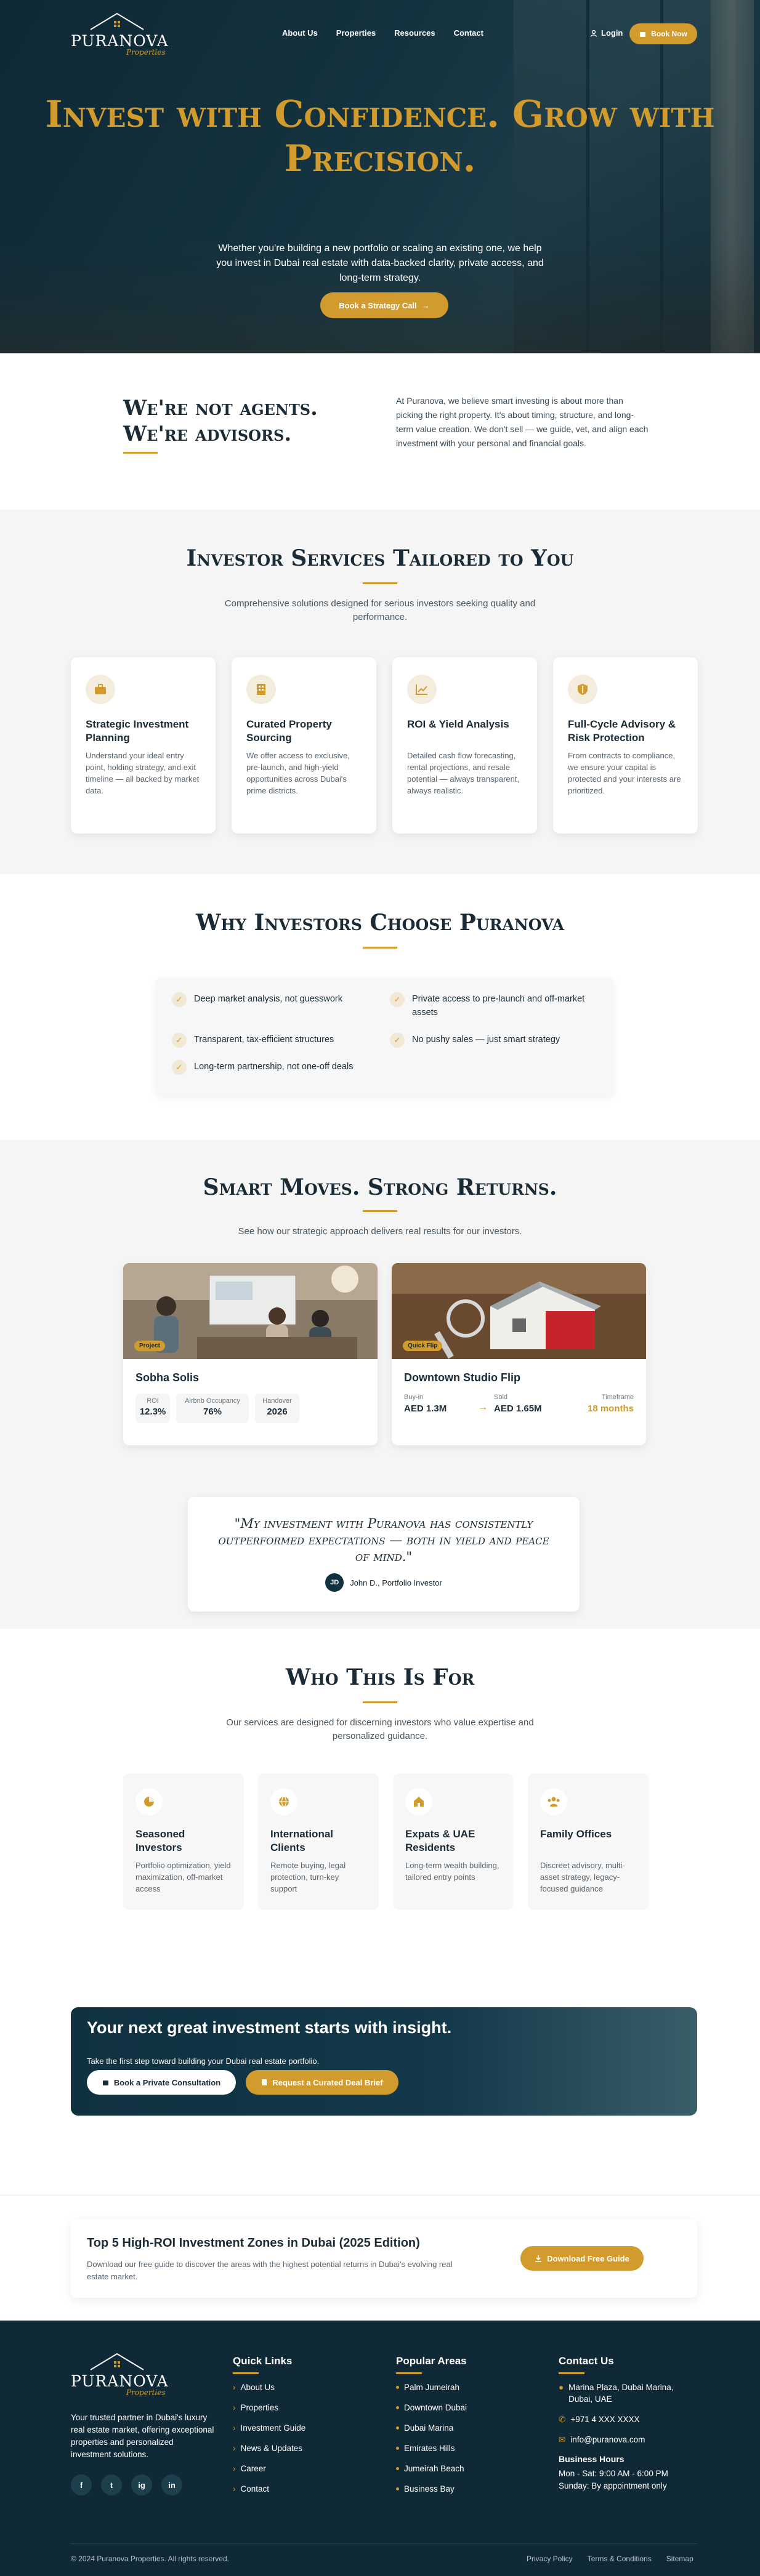 The width and height of the screenshot is (760, 2576). I want to click on phone: ✆ +971 4 XXX XXXX, so click(628, 2419).